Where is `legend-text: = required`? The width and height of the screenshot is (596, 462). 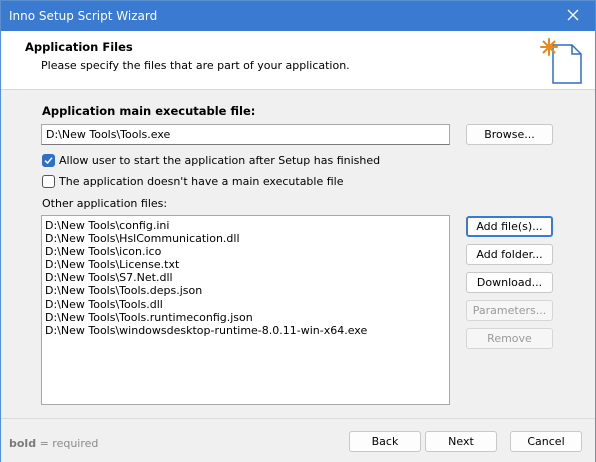 legend-text: = required is located at coordinates (67, 443).